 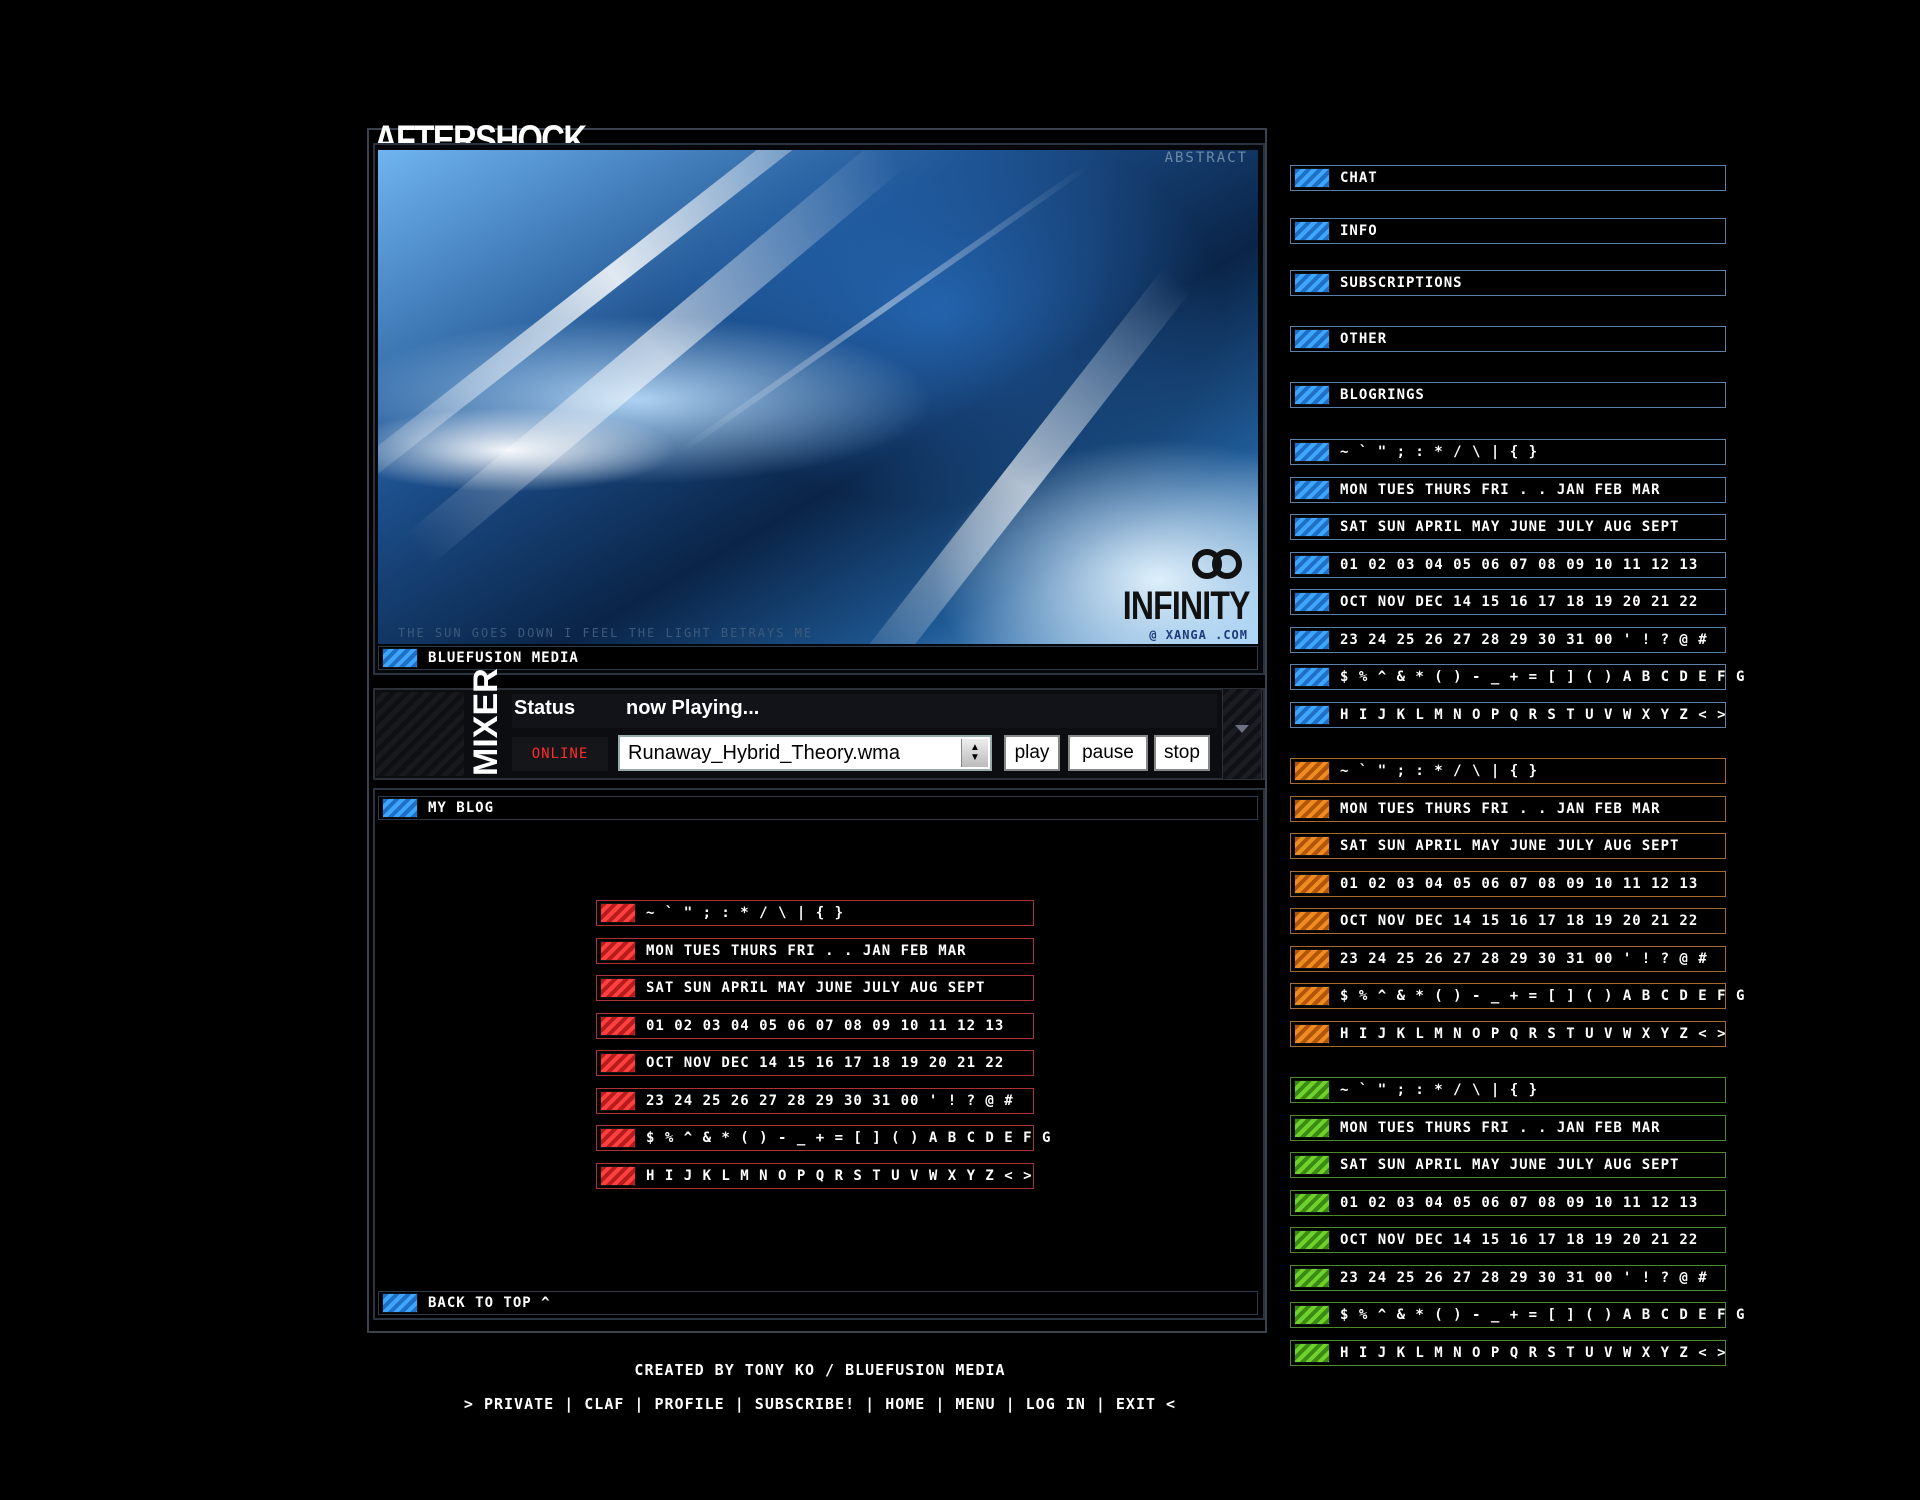 What do you see at coordinates (1364, 339) in the screenshot?
I see `sidebar-item-other-label: OTHER` at bounding box center [1364, 339].